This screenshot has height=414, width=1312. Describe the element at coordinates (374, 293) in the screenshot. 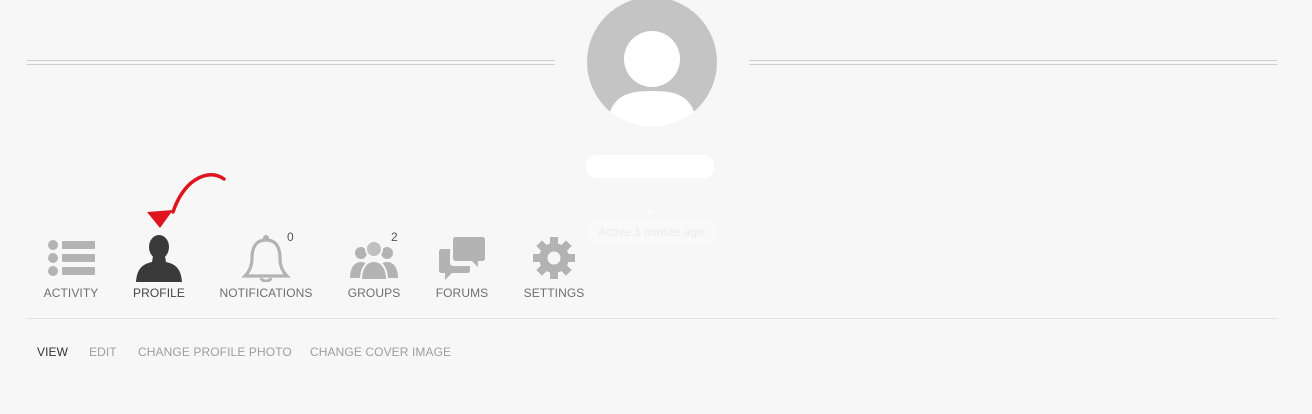

I see `nav-label-groups: GROUPS` at that location.